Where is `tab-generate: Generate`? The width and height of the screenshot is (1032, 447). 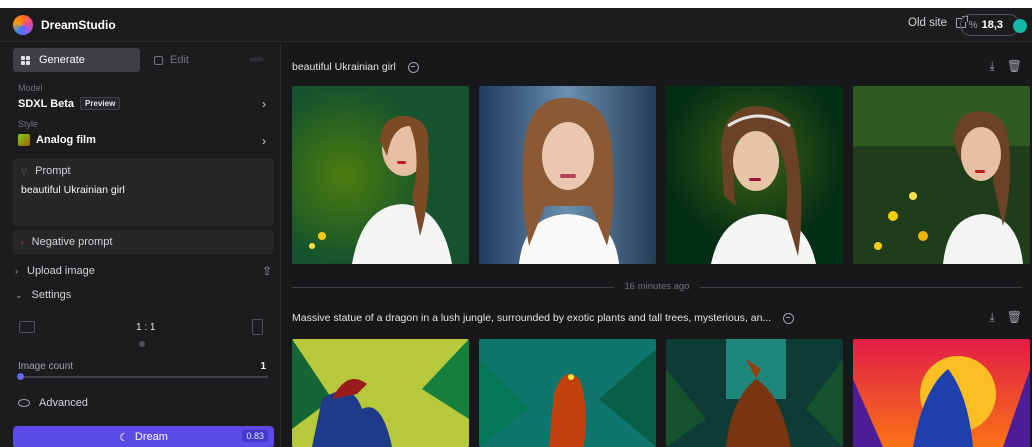
tab-generate: Generate is located at coordinates (76, 60).